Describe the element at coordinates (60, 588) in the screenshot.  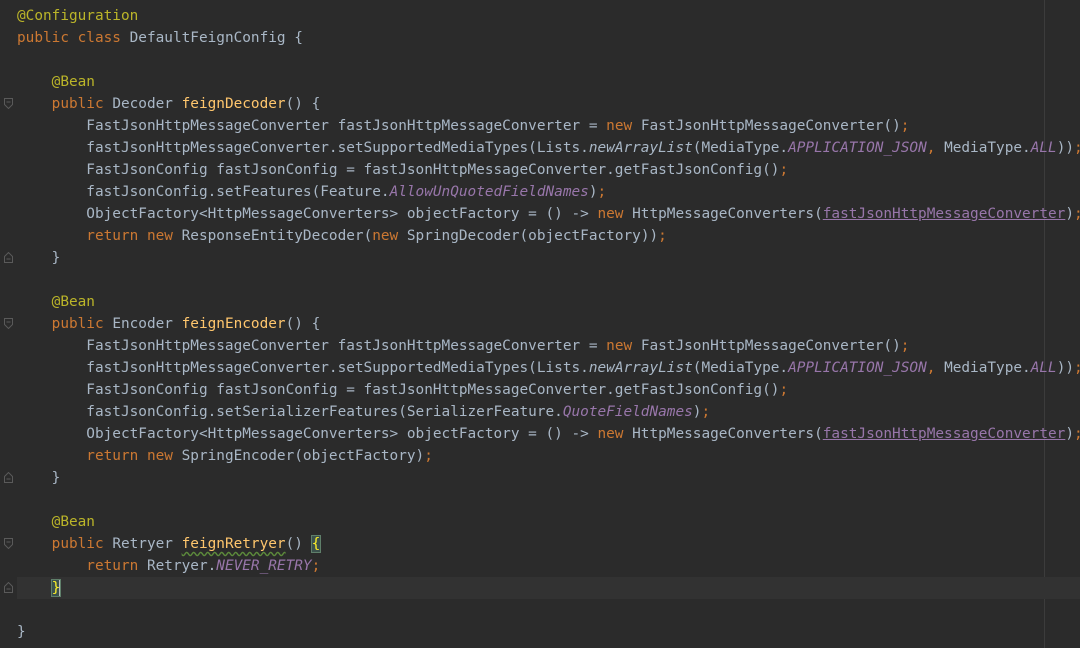
I see `text-caret` at that location.